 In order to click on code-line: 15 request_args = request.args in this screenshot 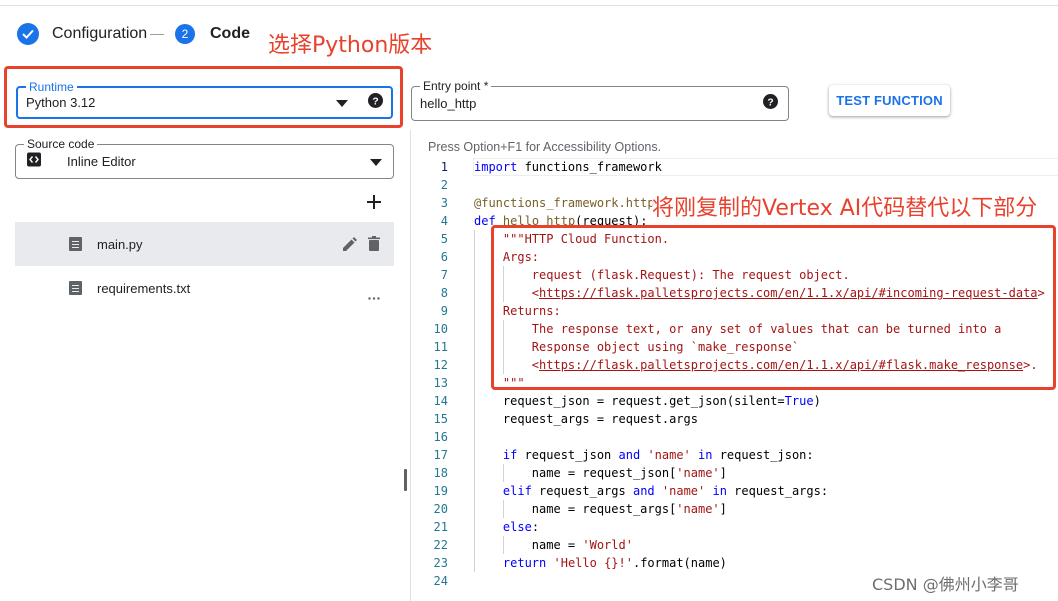, I will do `click(565, 419)`.